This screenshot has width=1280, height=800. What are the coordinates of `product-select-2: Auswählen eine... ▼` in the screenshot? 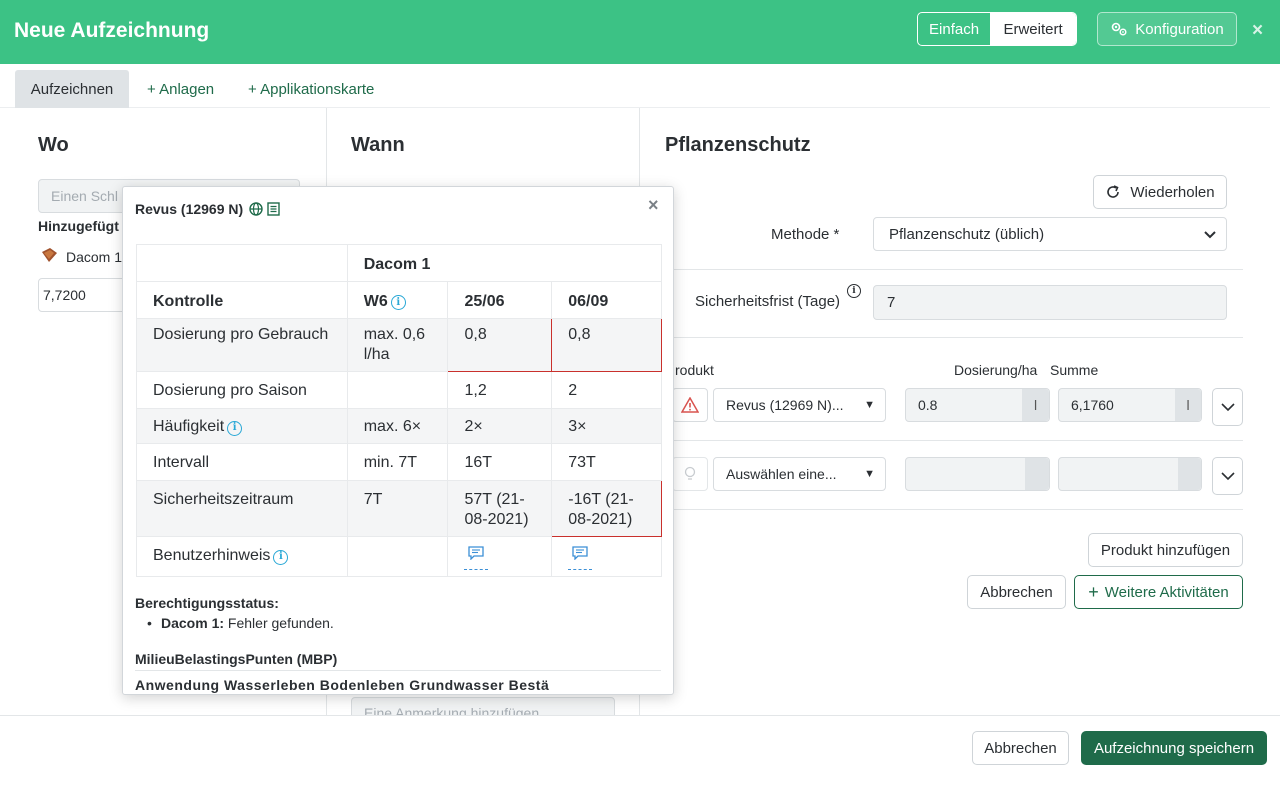 It's located at (799, 474).